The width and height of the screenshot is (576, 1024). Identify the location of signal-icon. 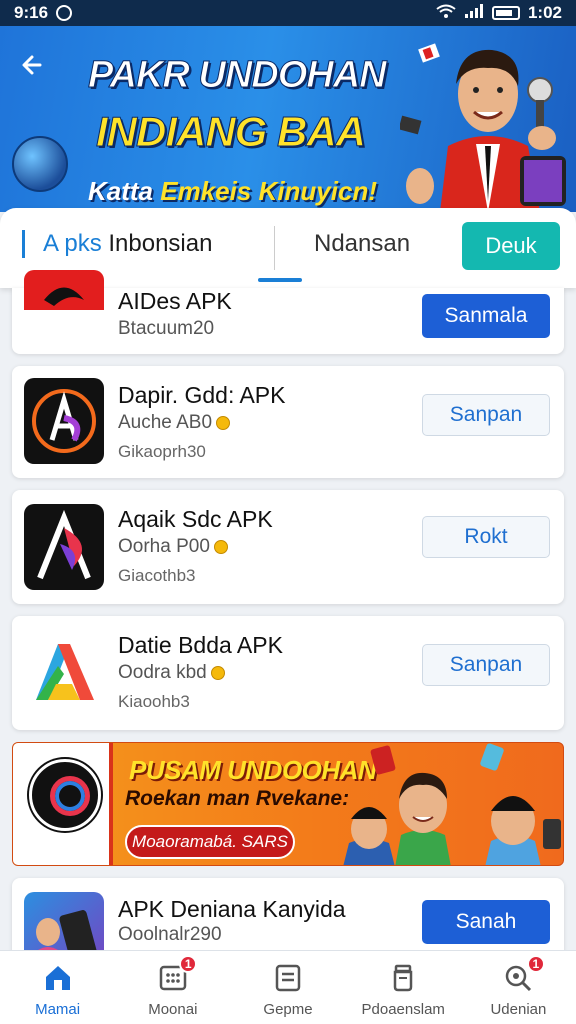
(474, 13).